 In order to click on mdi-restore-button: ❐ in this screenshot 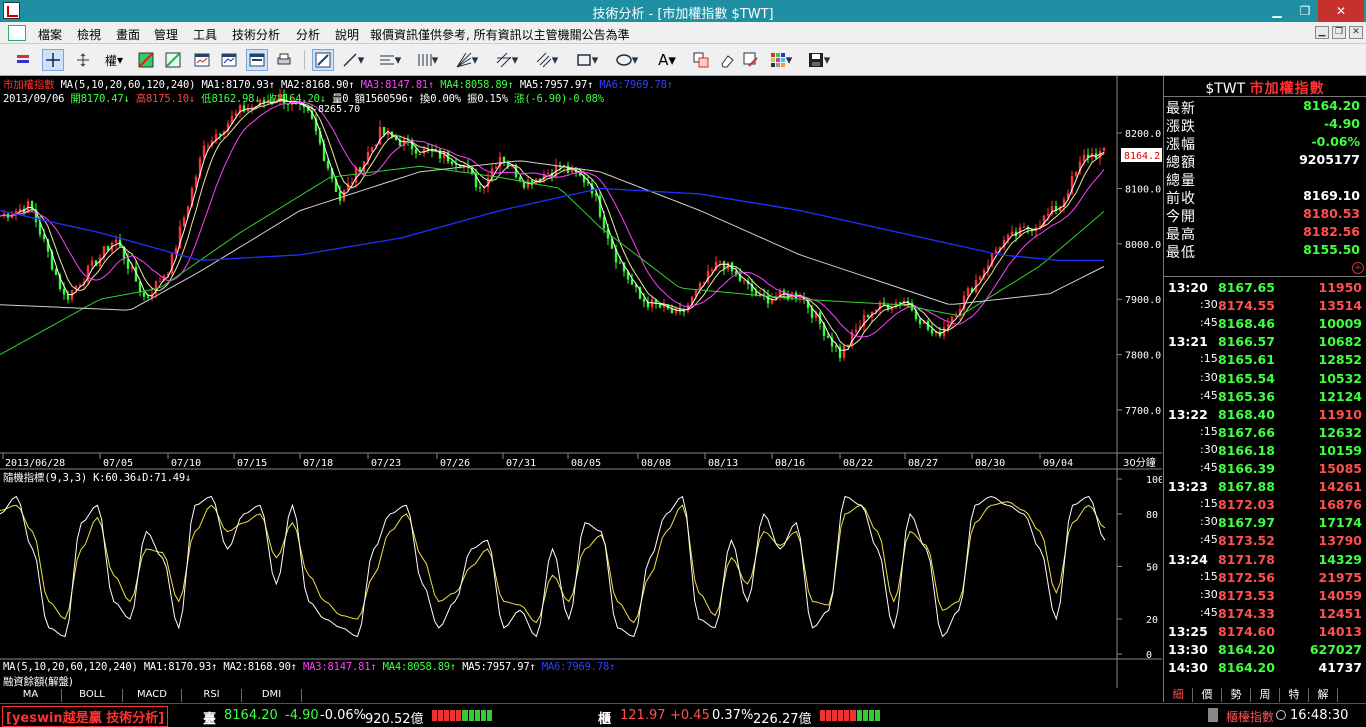, I will do `click(1339, 32)`.